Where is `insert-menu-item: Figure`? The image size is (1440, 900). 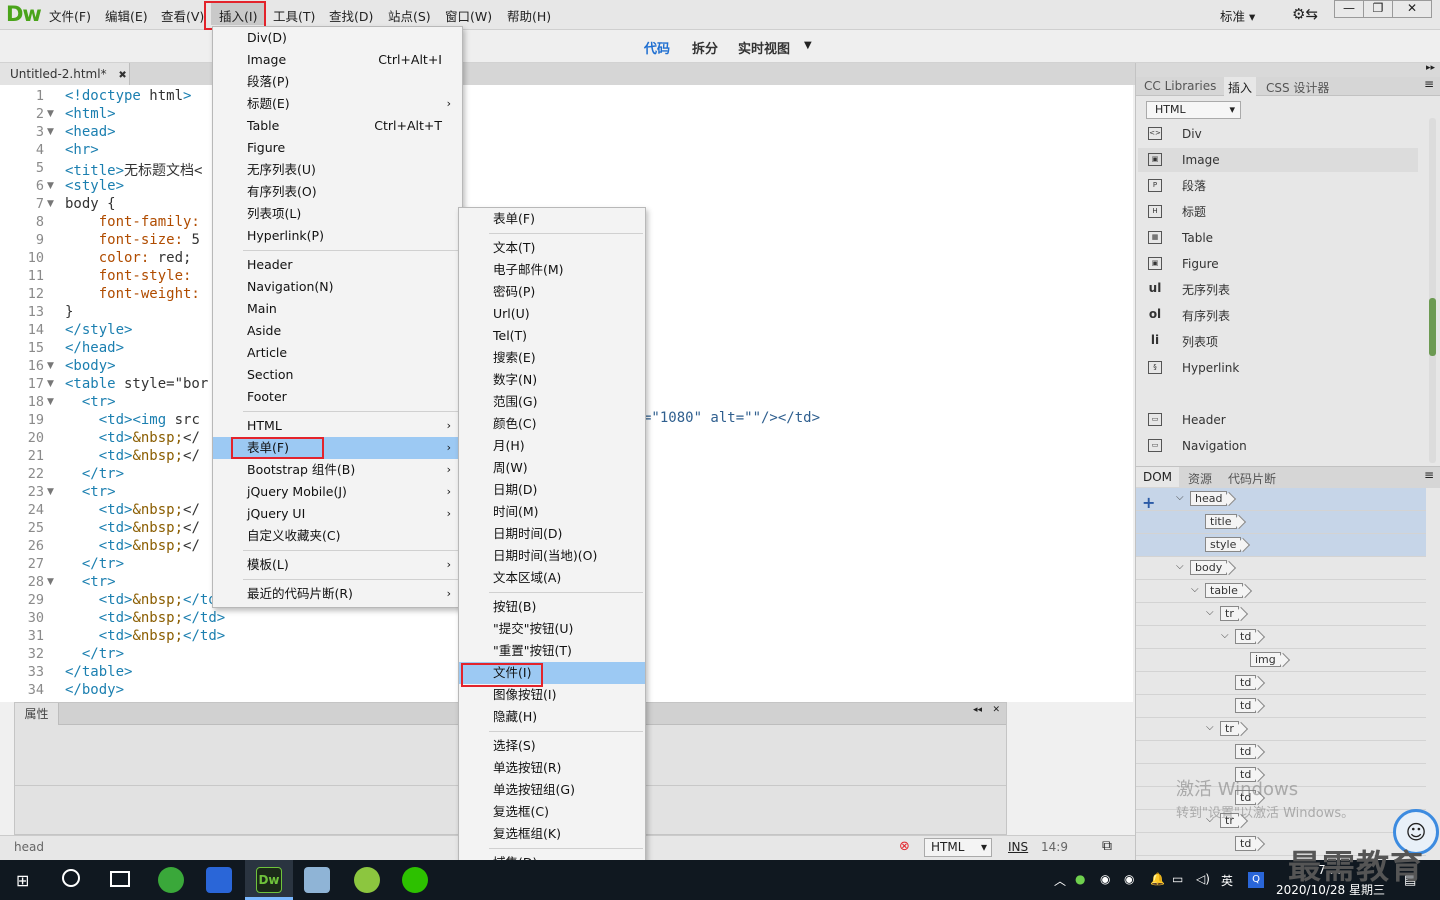
insert-menu-item: Figure is located at coordinates (337, 148).